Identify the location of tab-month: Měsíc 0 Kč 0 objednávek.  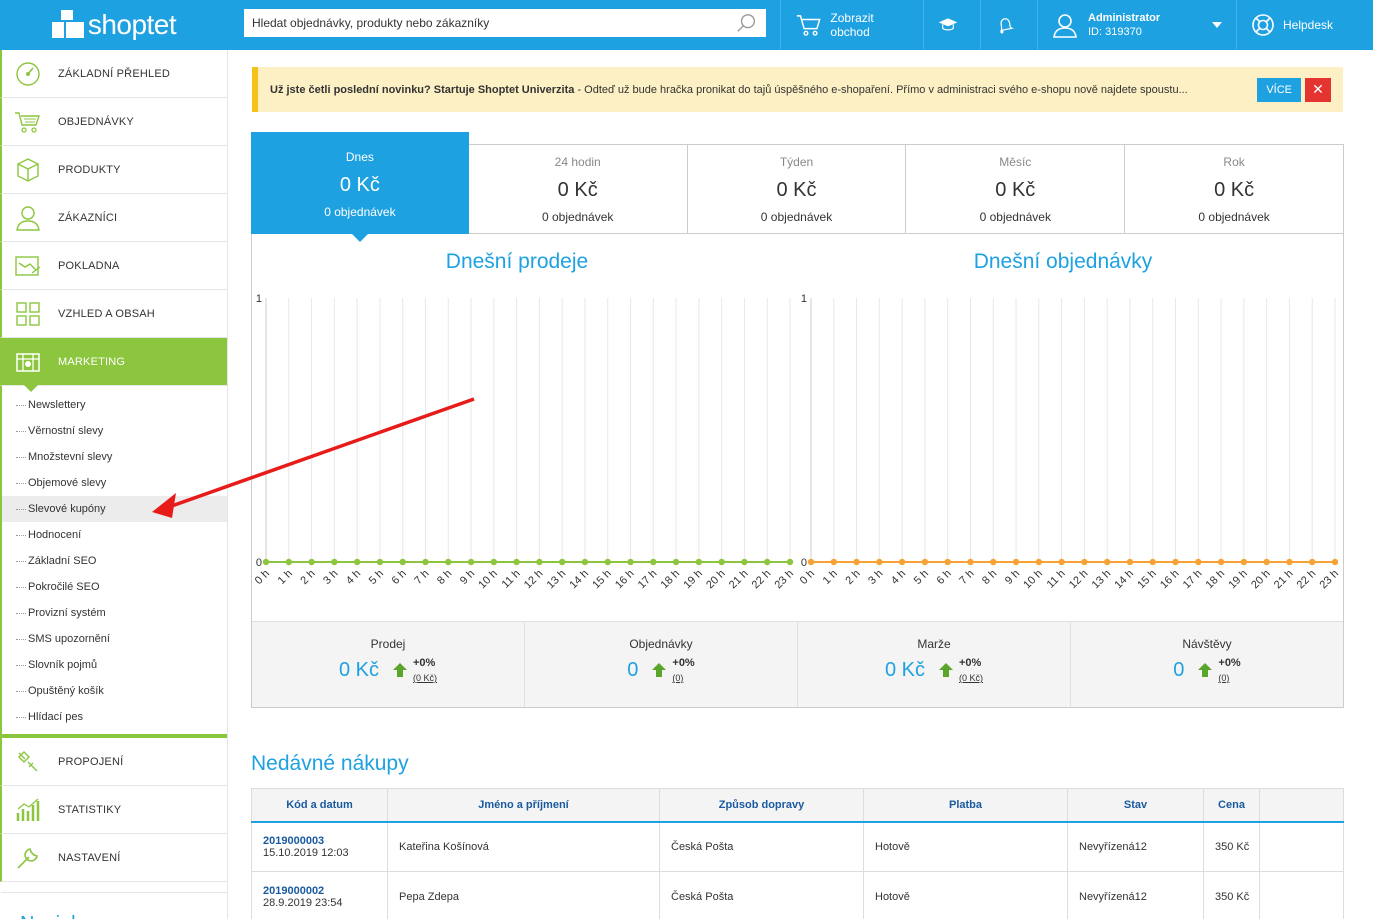
(1016, 189).